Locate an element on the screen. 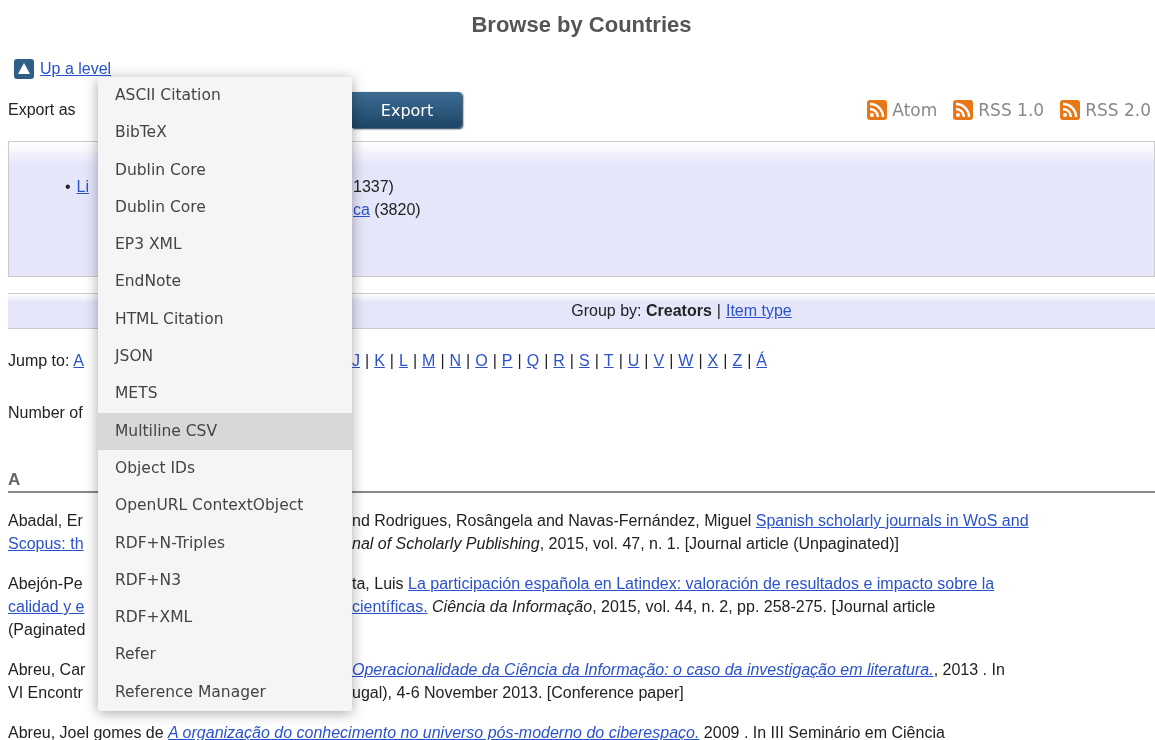 The image size is (1155, 740). menu-item: EP3 XML is located at coordinates (225, 245).